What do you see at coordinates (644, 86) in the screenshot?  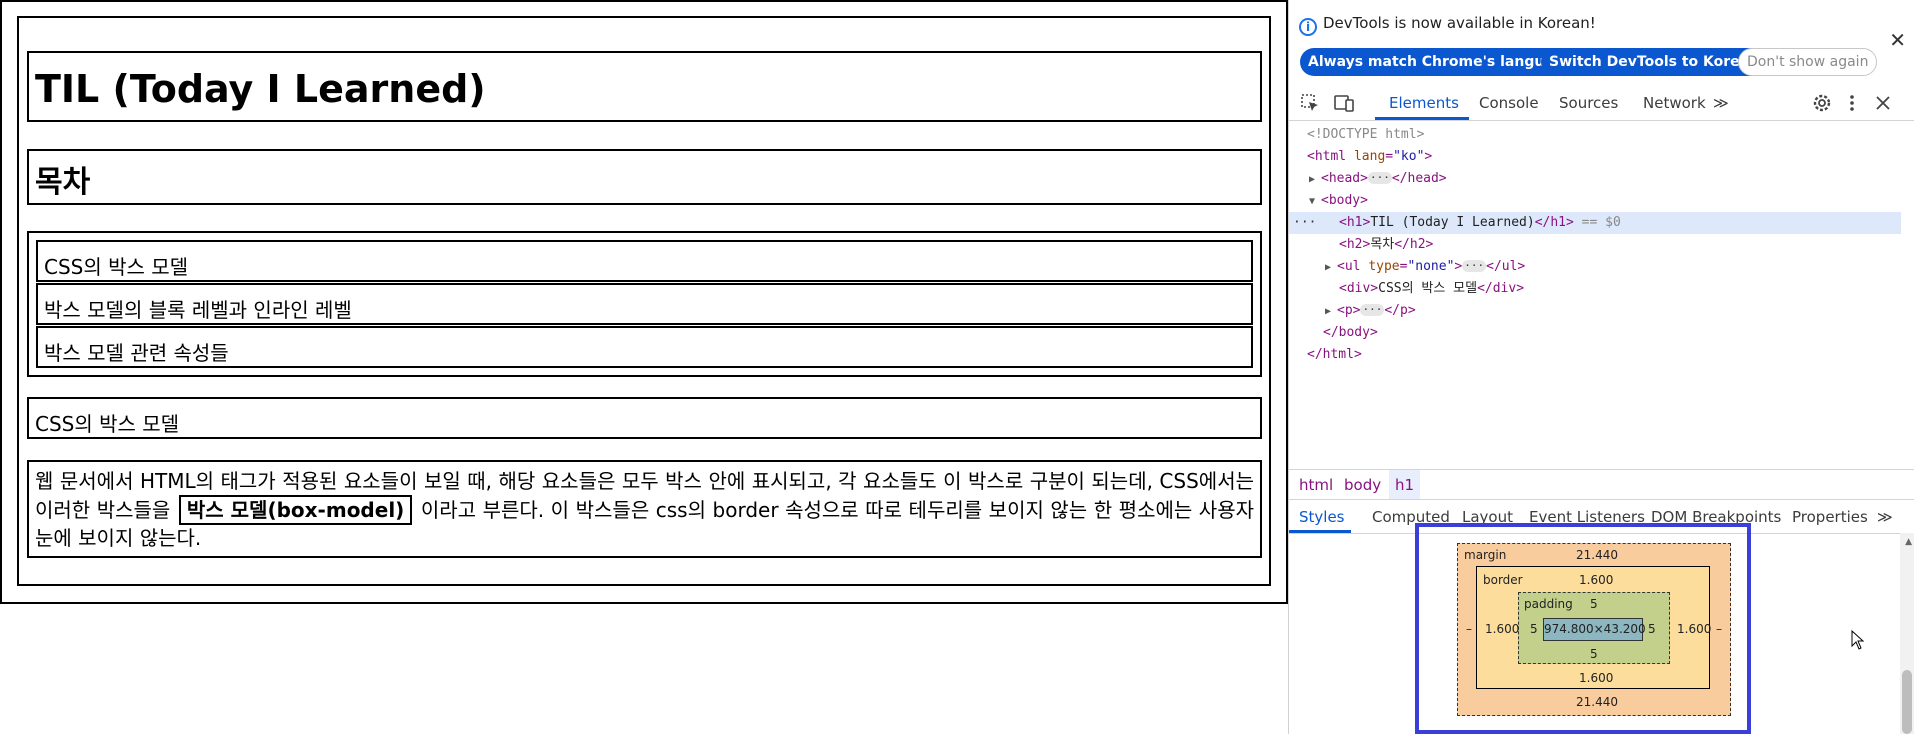 I see `page-title: TIL (Today I Learned)` at bounding box center [644, 86].